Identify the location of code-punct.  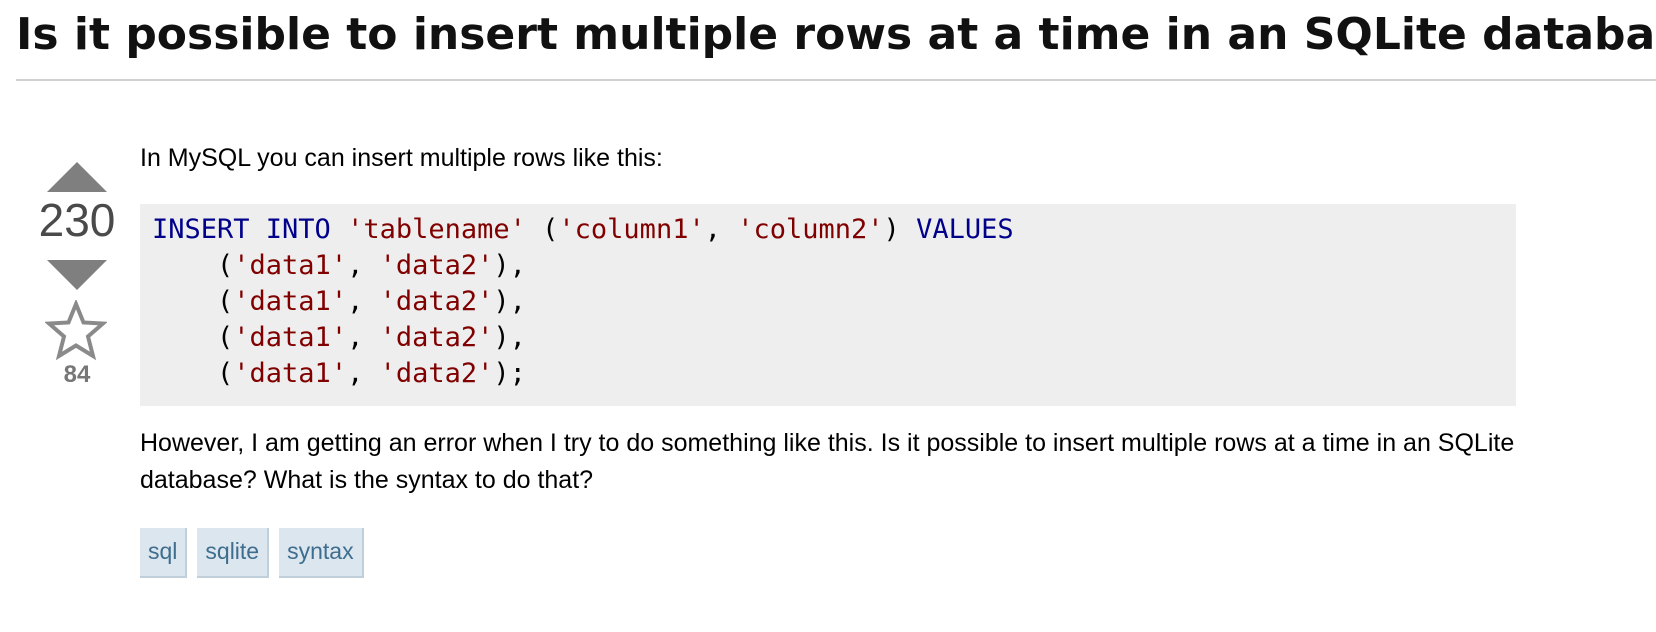
(339, 229).